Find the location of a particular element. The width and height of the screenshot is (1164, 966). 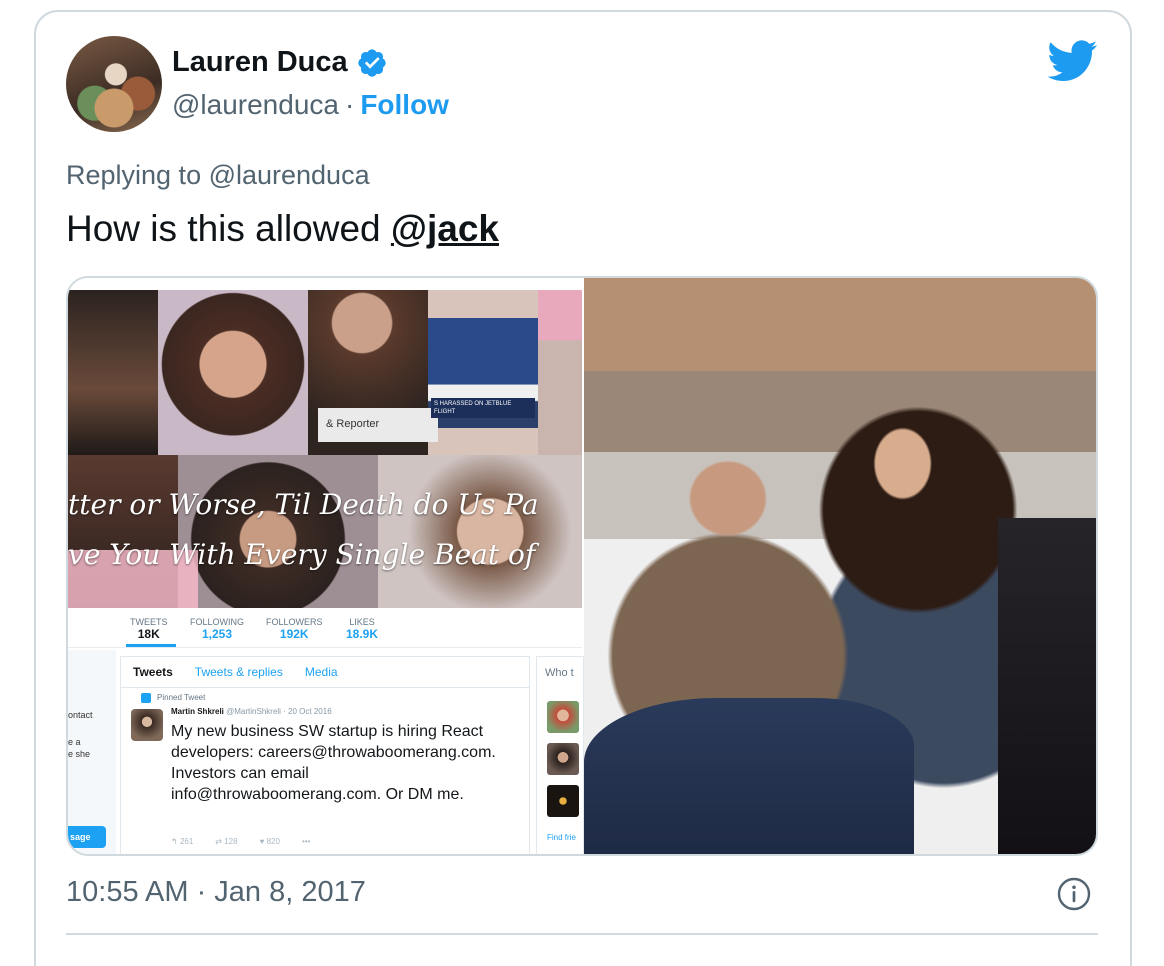

retweet-count: ⇄ 128 is located at coordinates (226, 841).